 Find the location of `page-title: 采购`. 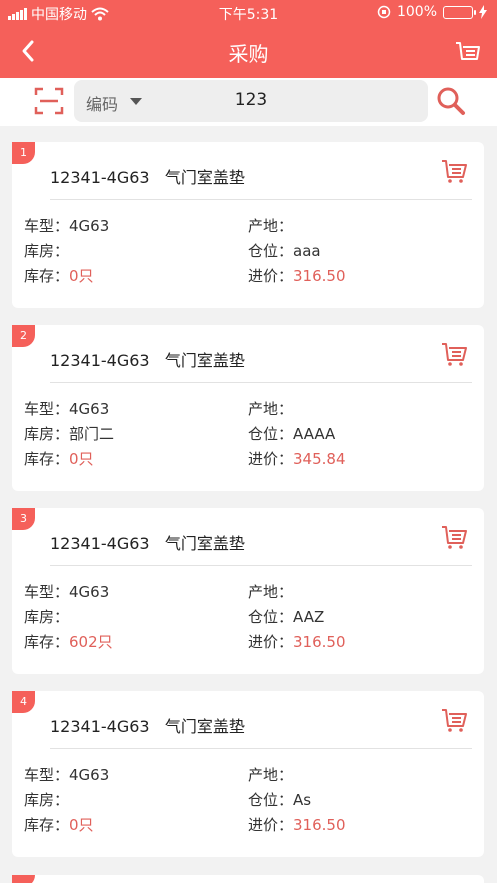

page-title: 采购 is located at coordinates (248, 54).